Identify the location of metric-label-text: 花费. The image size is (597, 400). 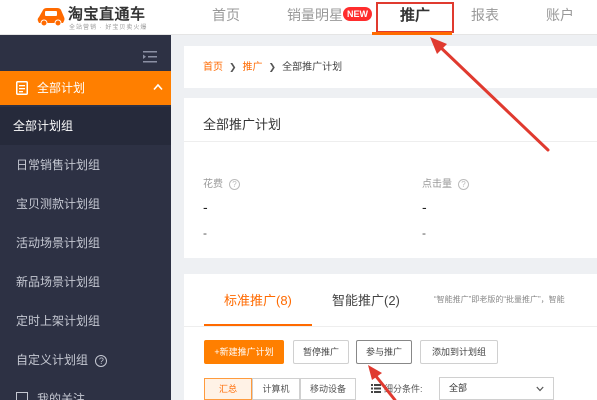
(213, 184).